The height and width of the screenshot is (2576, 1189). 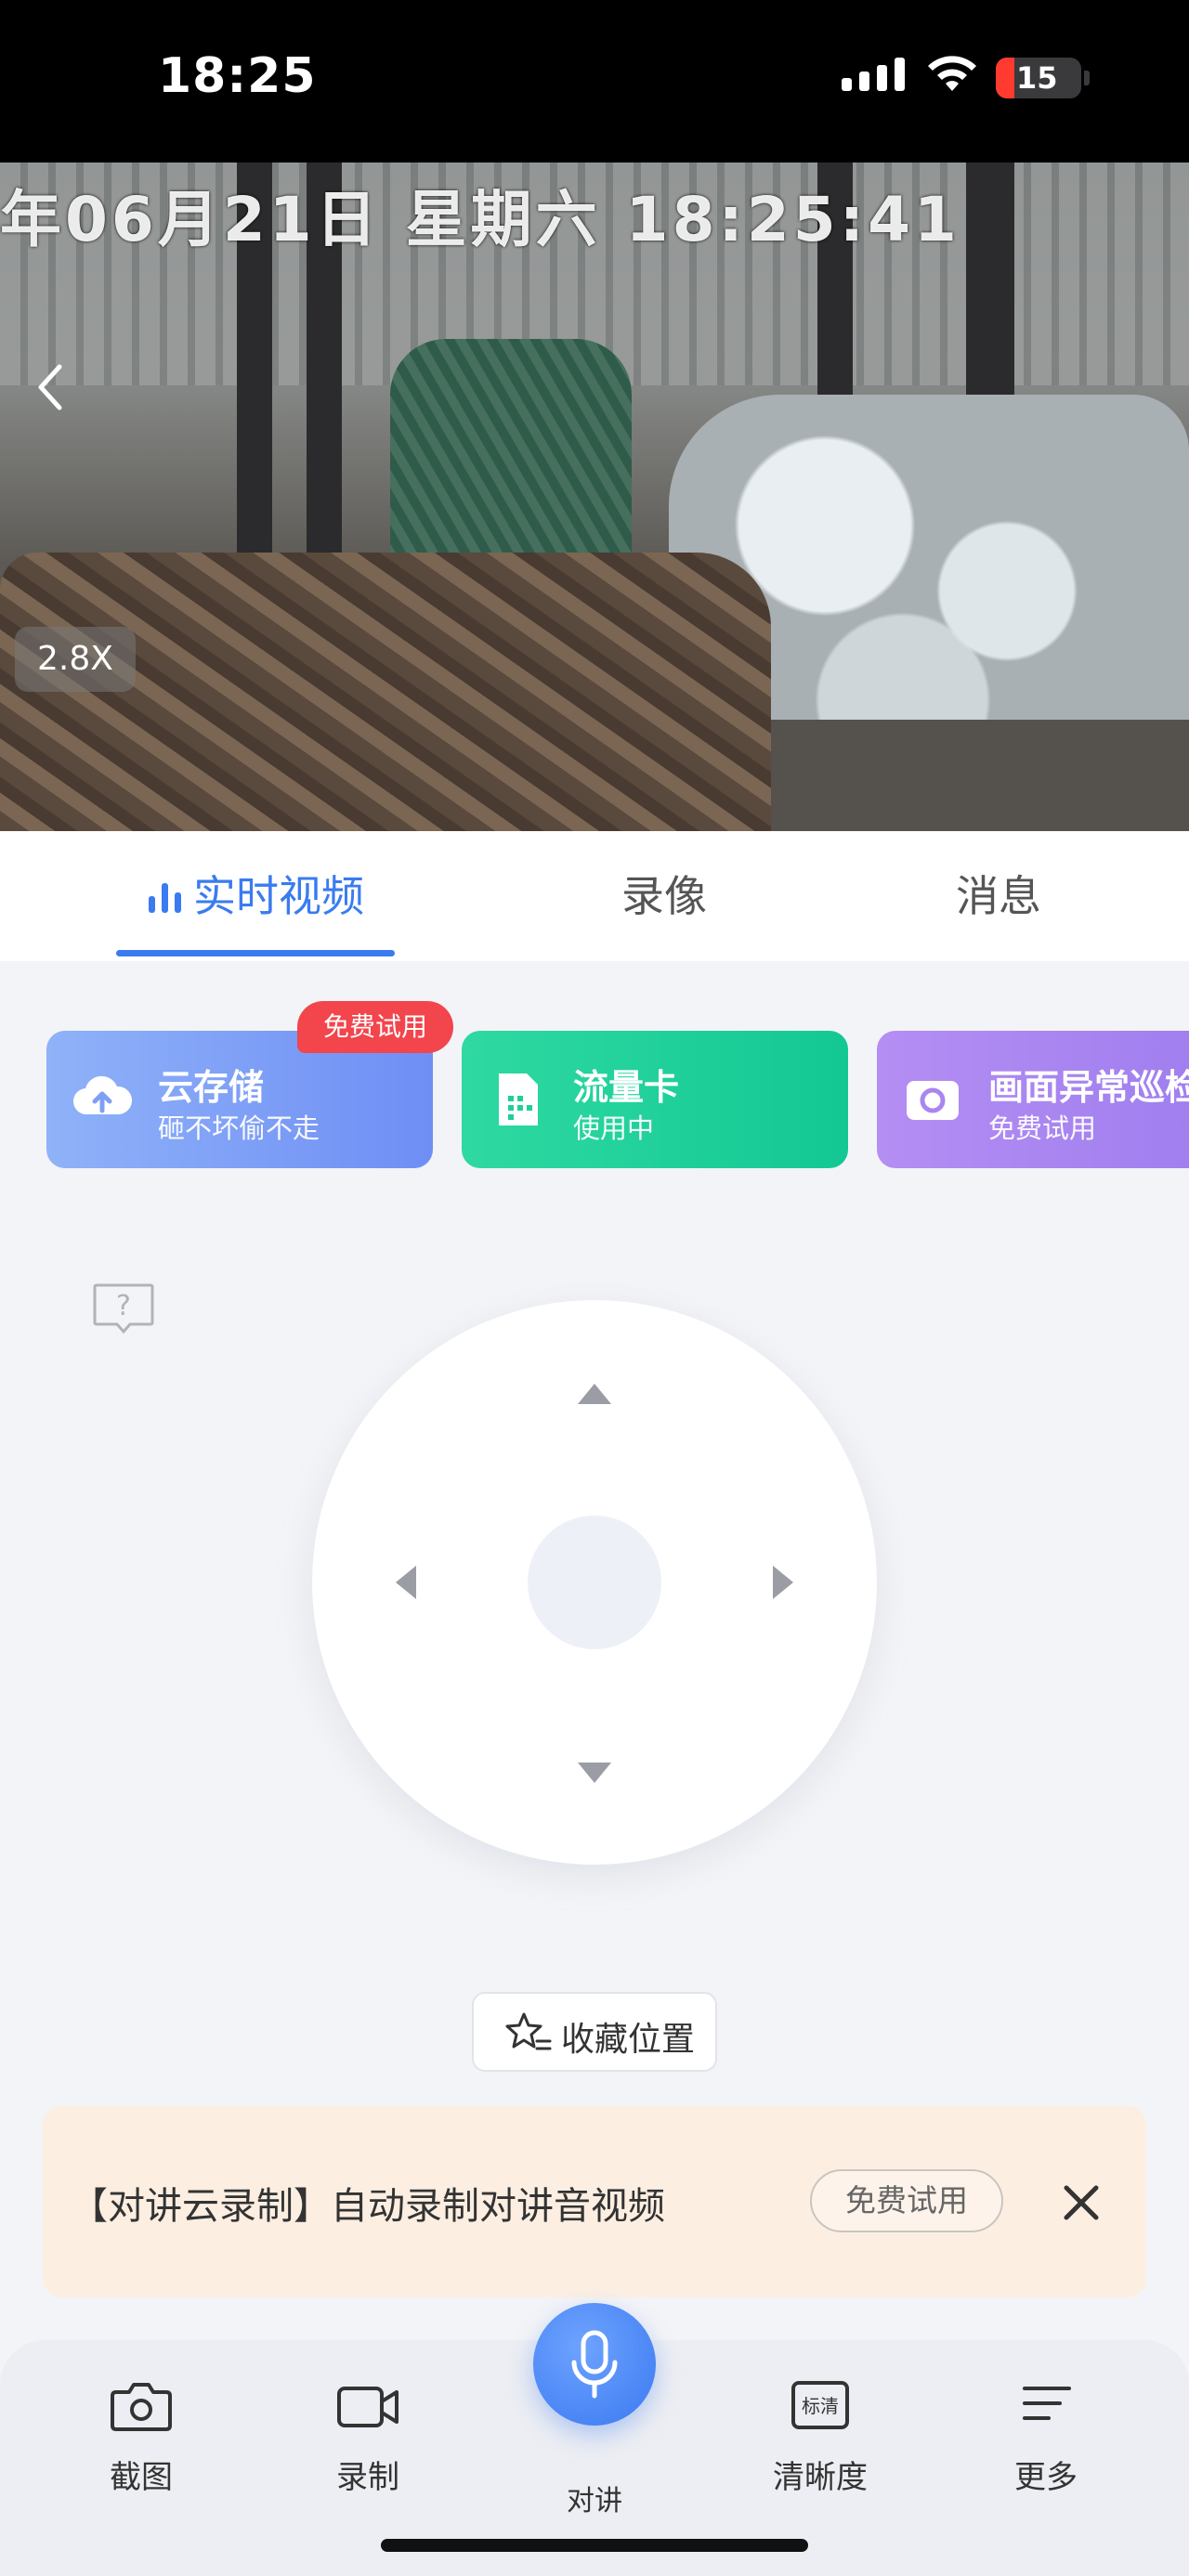 I want to click on ptz-down-arrow-icon, so click(x=594, y=1773).